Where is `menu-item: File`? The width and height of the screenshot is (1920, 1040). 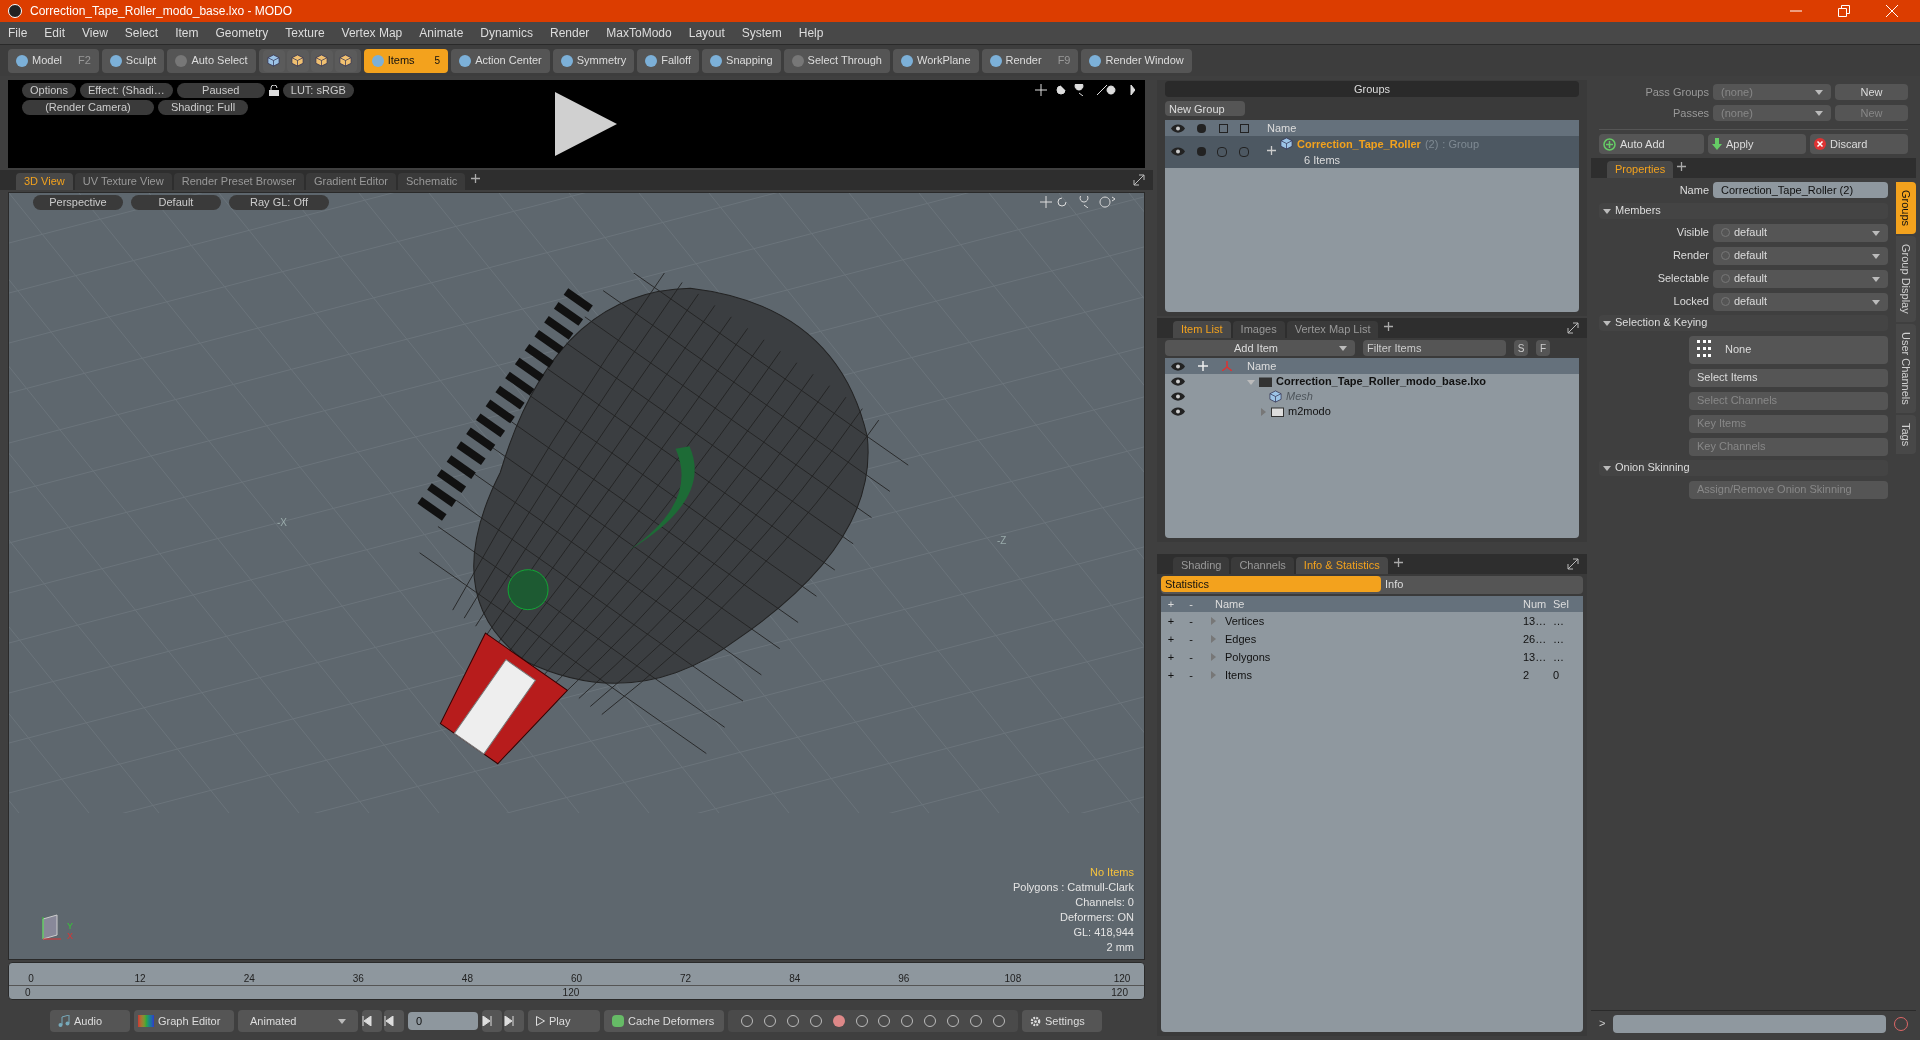
menu-item: File is located at coordinates (18, 33).